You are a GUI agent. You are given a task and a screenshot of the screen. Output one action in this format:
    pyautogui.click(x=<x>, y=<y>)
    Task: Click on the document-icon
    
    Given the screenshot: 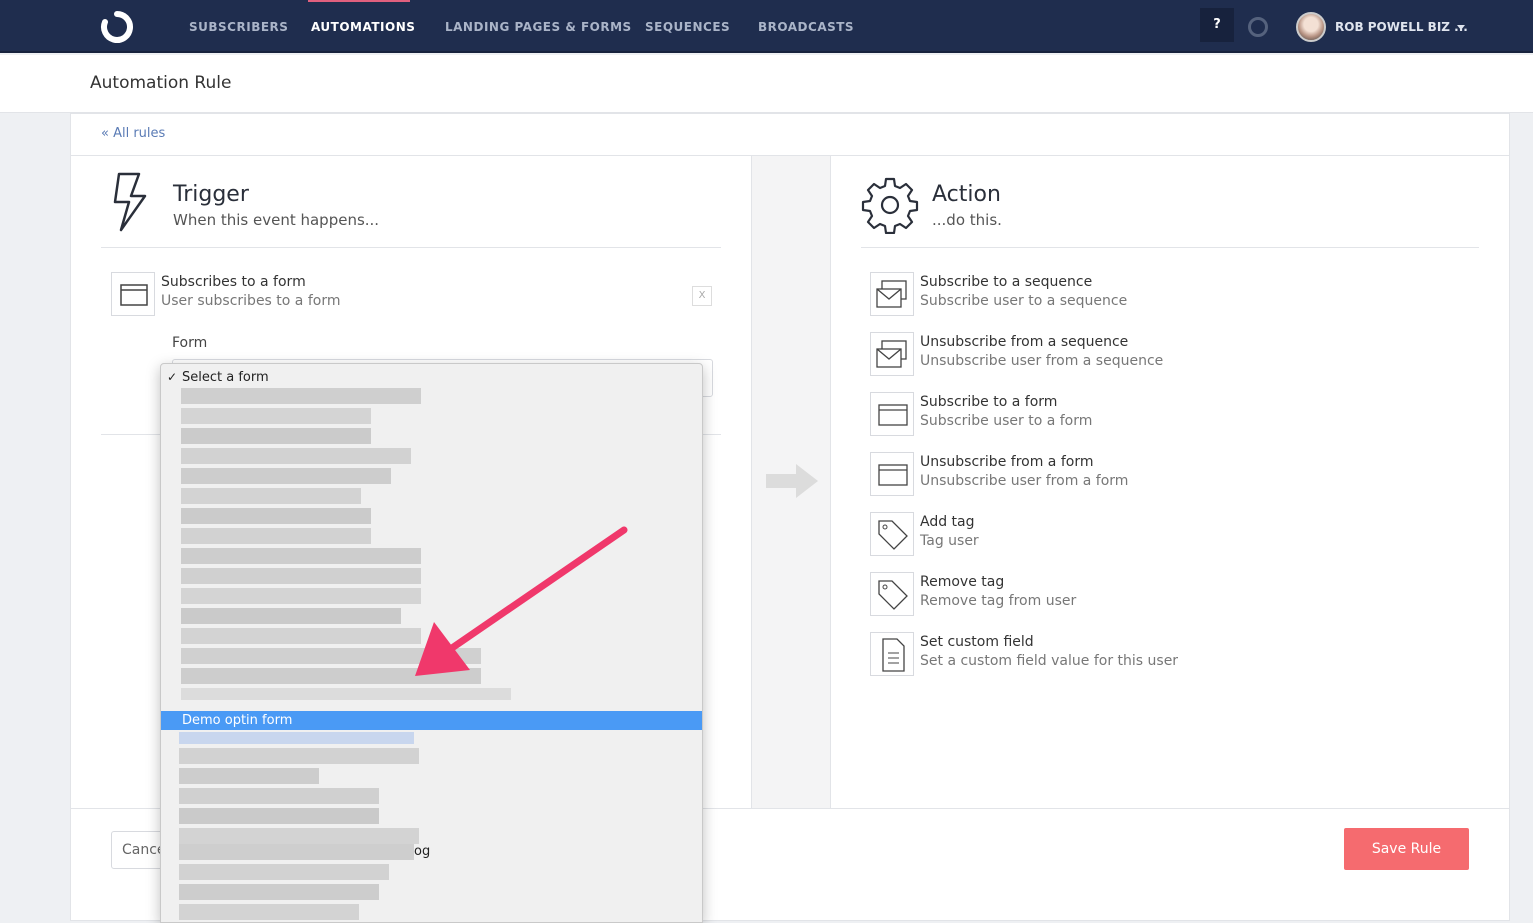 What is the action you would take?
    pyautogui.click(x=892, y=654)
    